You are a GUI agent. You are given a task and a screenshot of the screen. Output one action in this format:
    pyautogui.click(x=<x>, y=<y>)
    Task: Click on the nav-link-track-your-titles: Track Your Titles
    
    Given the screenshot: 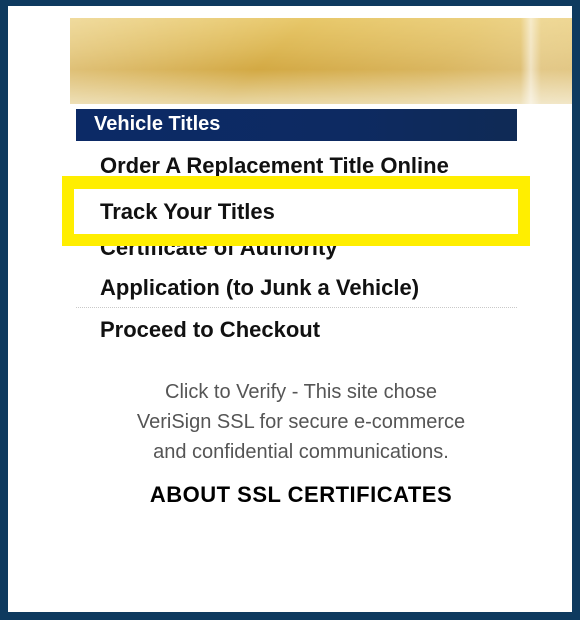 What is the action you would take?
    pyautogui.click(x=187, y=212)
    